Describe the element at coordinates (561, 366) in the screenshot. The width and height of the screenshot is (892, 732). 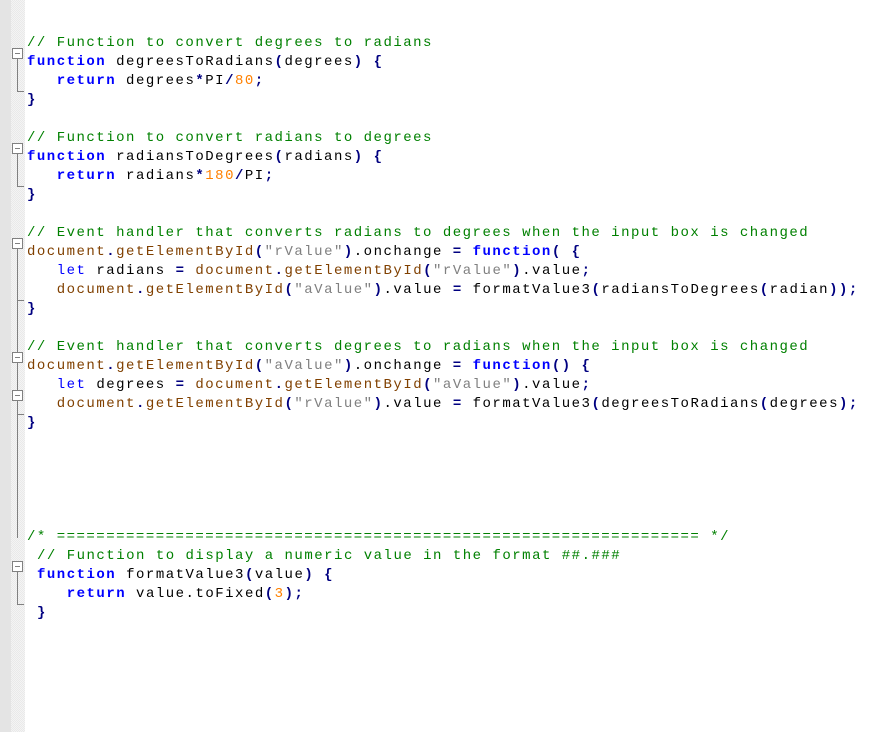
I see `punctuation-token: ()` at that location.